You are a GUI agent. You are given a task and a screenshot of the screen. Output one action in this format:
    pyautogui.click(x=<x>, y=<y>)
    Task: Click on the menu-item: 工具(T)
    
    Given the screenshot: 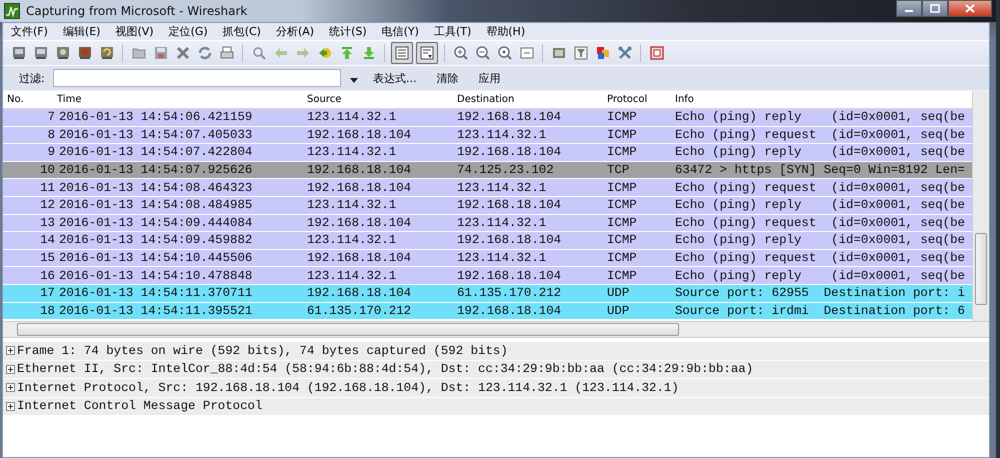 What is the action you would take?
    pyautogui.click(x=453, y=31)
    